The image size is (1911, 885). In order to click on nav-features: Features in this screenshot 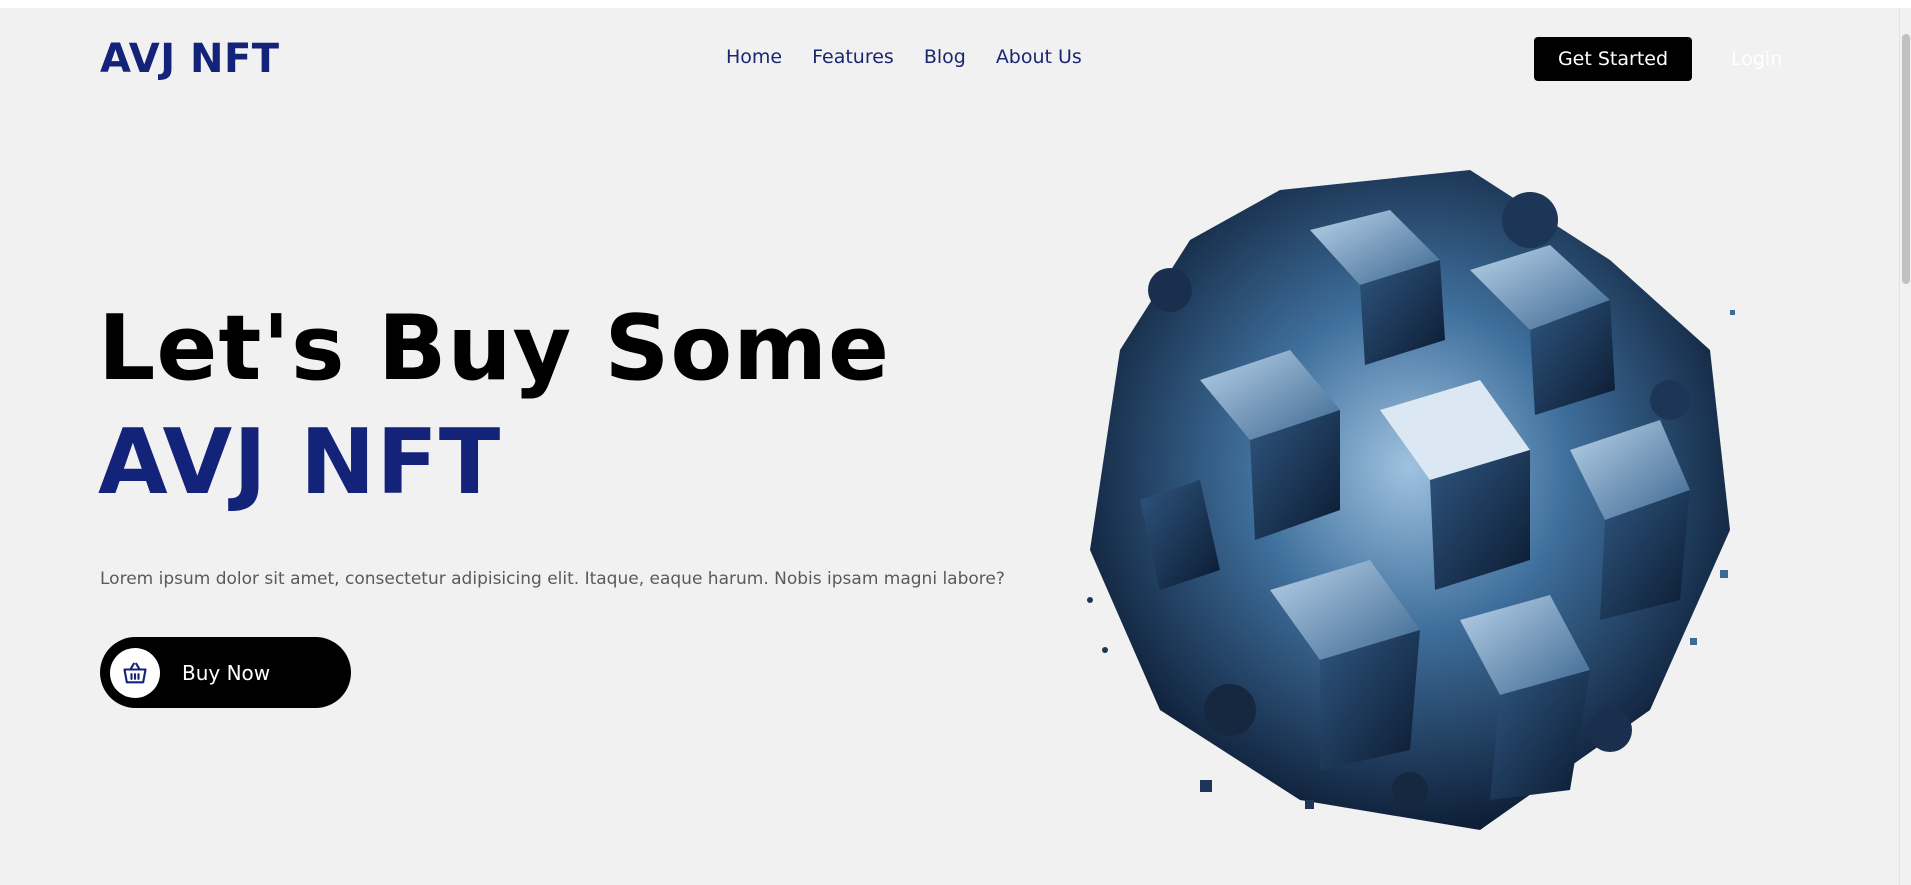, I will do `click(853, 57)`.